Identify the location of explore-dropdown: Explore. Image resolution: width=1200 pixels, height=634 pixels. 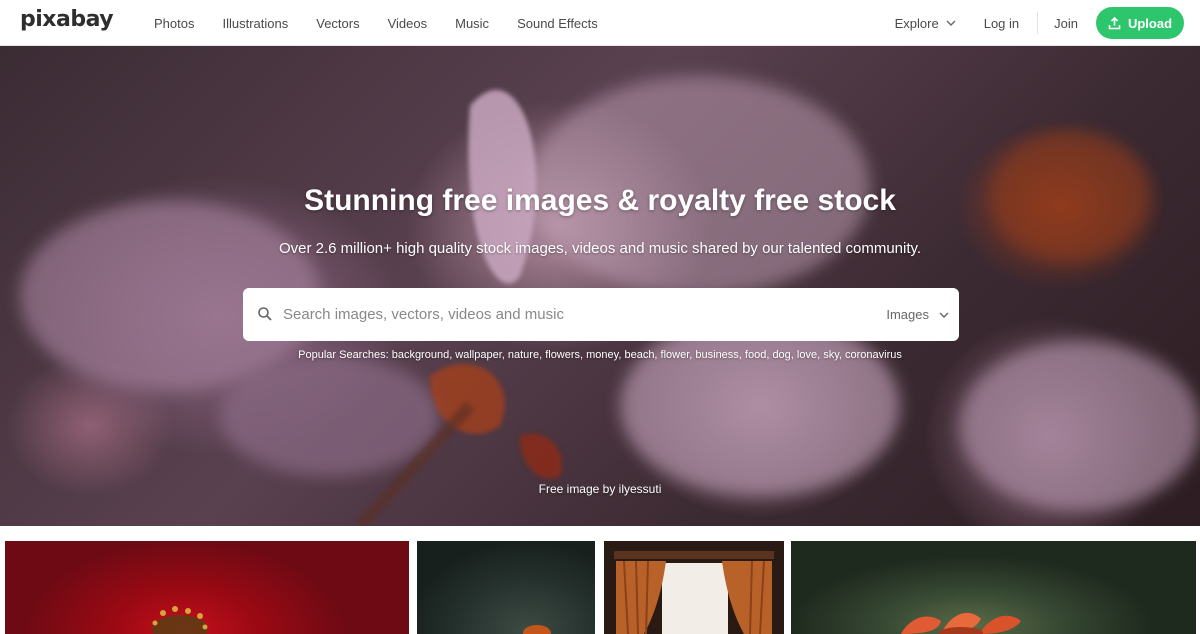
(925, 23).